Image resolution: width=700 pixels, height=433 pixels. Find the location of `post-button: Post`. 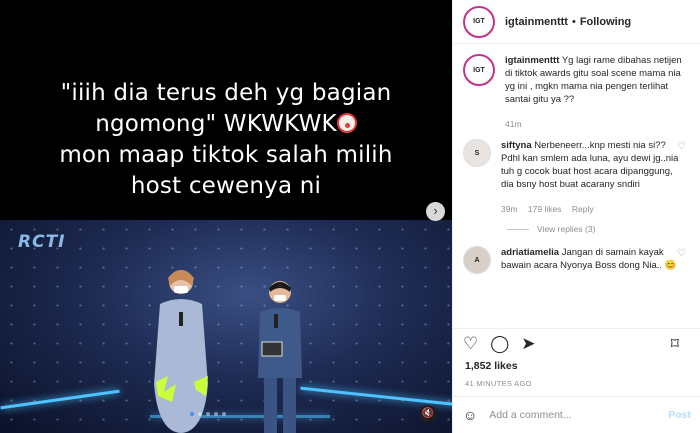

post-button: Post is located at coordinates (679, 415).